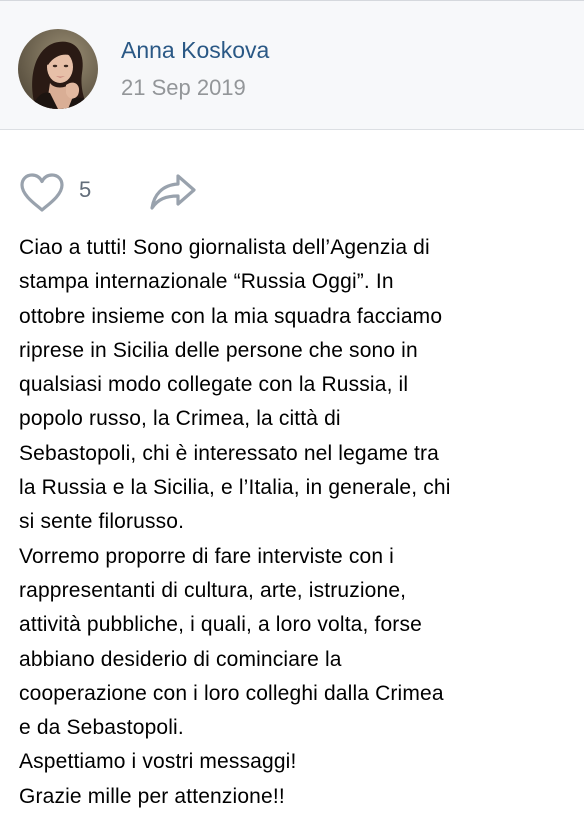 This screenshot has height=814, width=584. Describe the element at coordinates (85, 189) in the screenshot. I see `like-count: 5` at that location.